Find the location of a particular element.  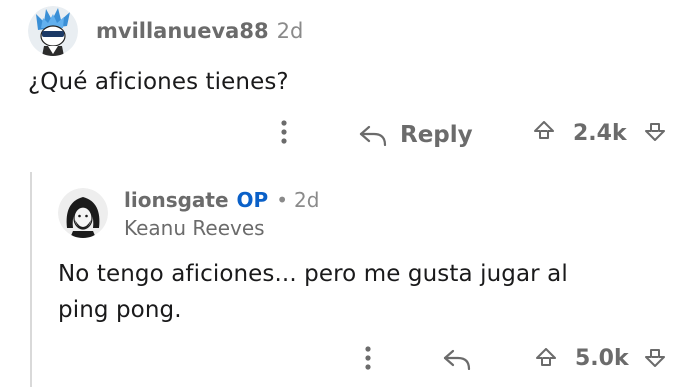

reply-meta-top: lionsgate OP • 2d is located at coordinates (221, 200).